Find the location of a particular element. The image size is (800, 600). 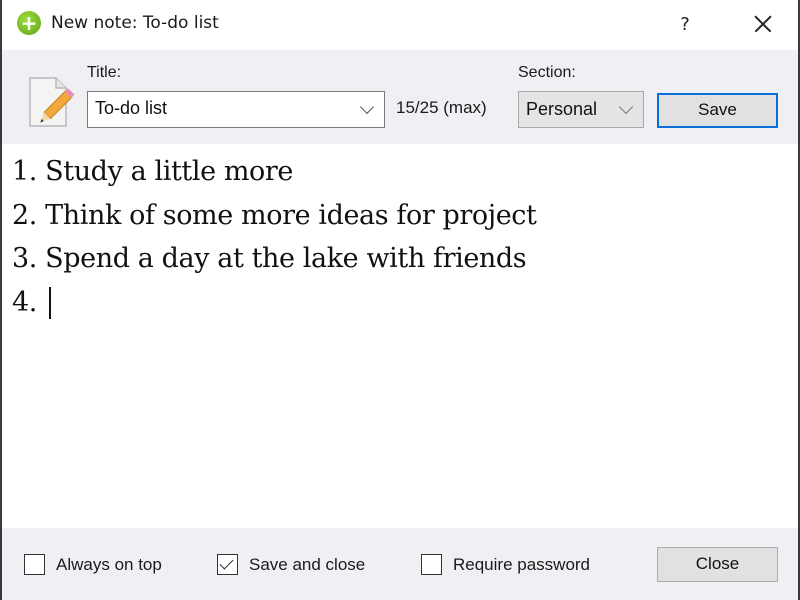

editor-line: 4. is located at coordinates (400, 303).